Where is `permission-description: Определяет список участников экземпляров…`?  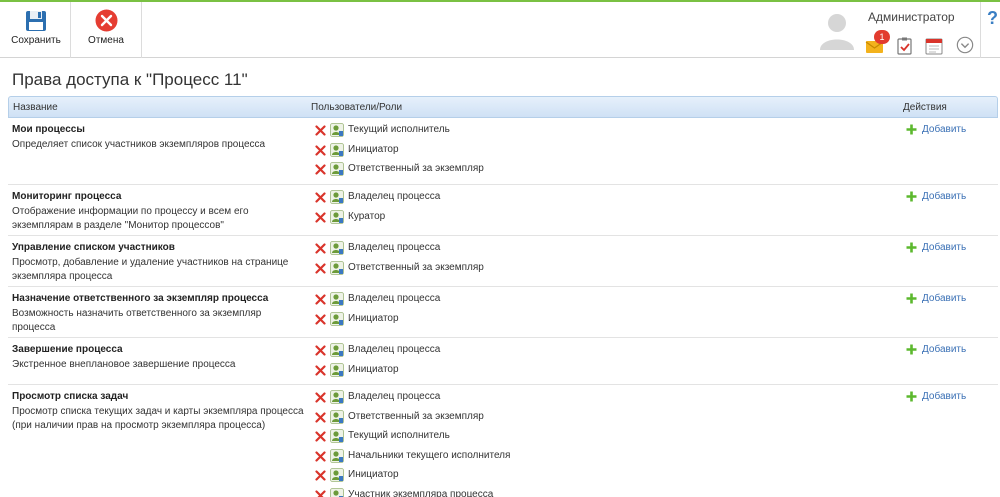 permission-description: Определяет список участников экземпляров… is located at coordinates (139, 144).